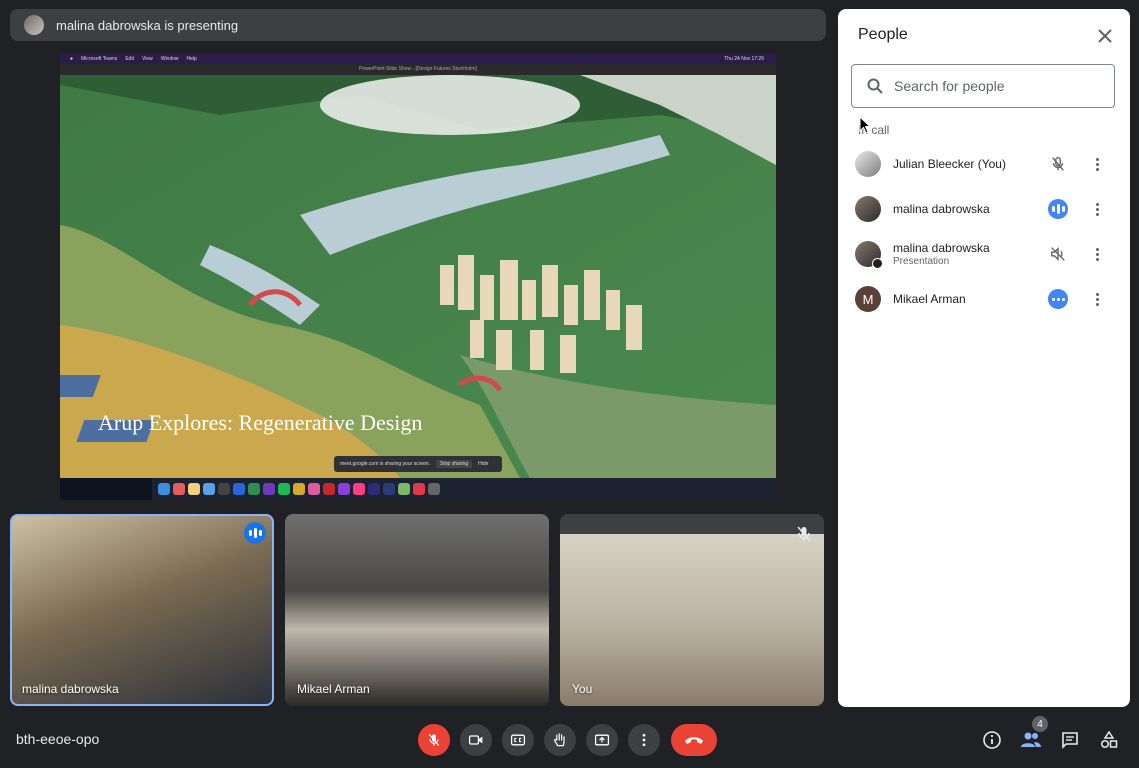 This screenshot has height=768, width=1139. I want to click on presenter-avatar, so click(34, 25).